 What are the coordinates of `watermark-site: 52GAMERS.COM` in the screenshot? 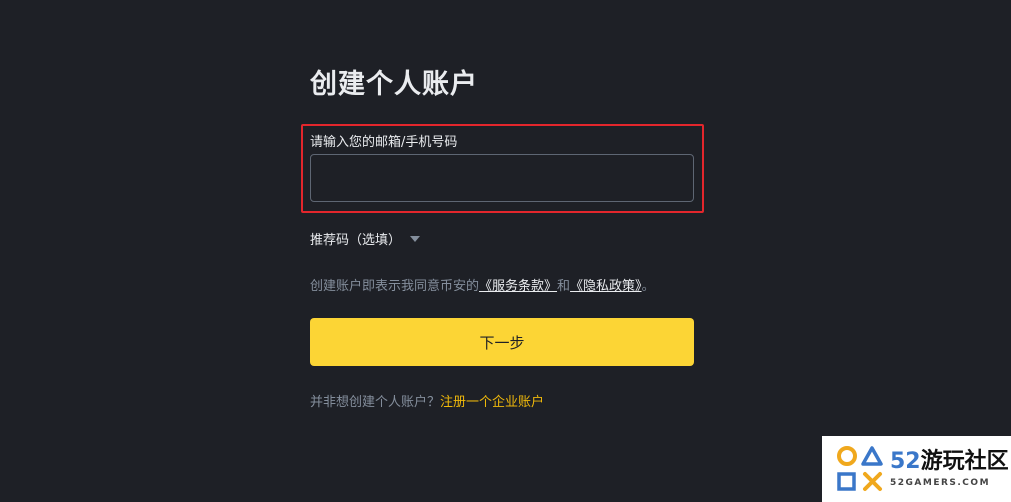 It's located at (940, 483).